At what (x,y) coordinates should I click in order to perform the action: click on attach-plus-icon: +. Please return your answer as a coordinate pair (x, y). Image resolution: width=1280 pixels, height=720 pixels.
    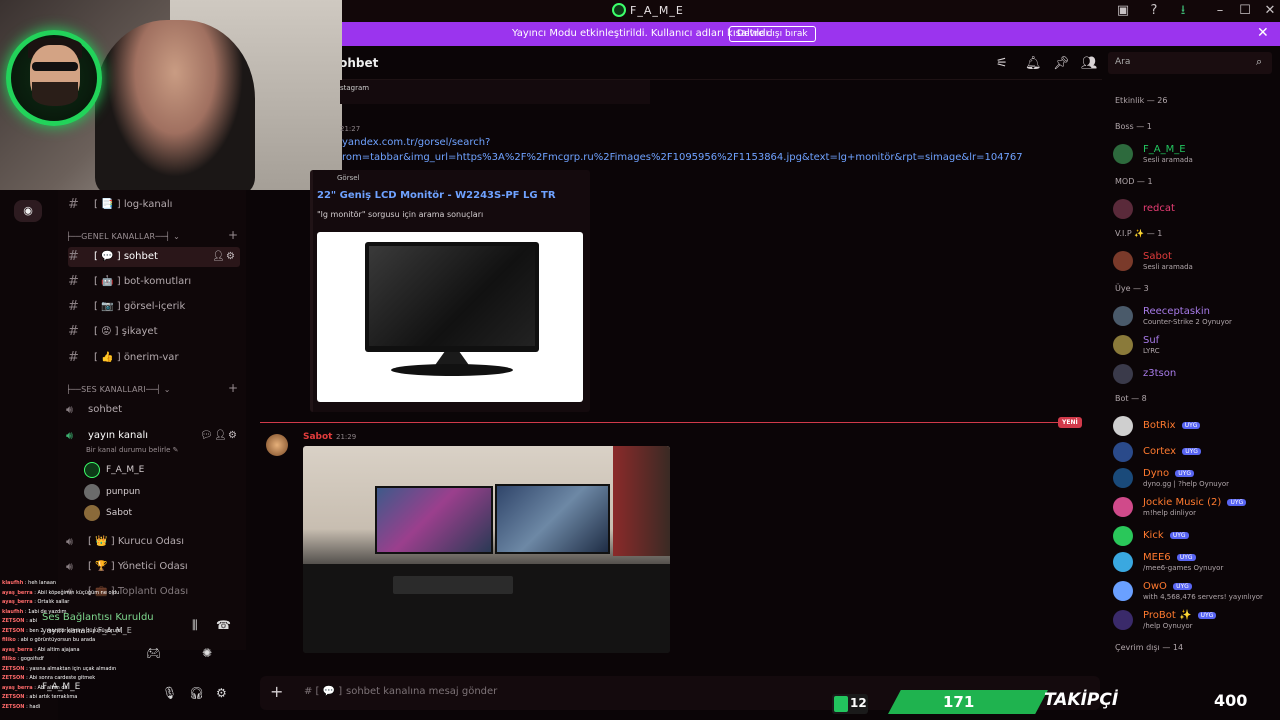
    Looking at the image, I should click on (276, 691).